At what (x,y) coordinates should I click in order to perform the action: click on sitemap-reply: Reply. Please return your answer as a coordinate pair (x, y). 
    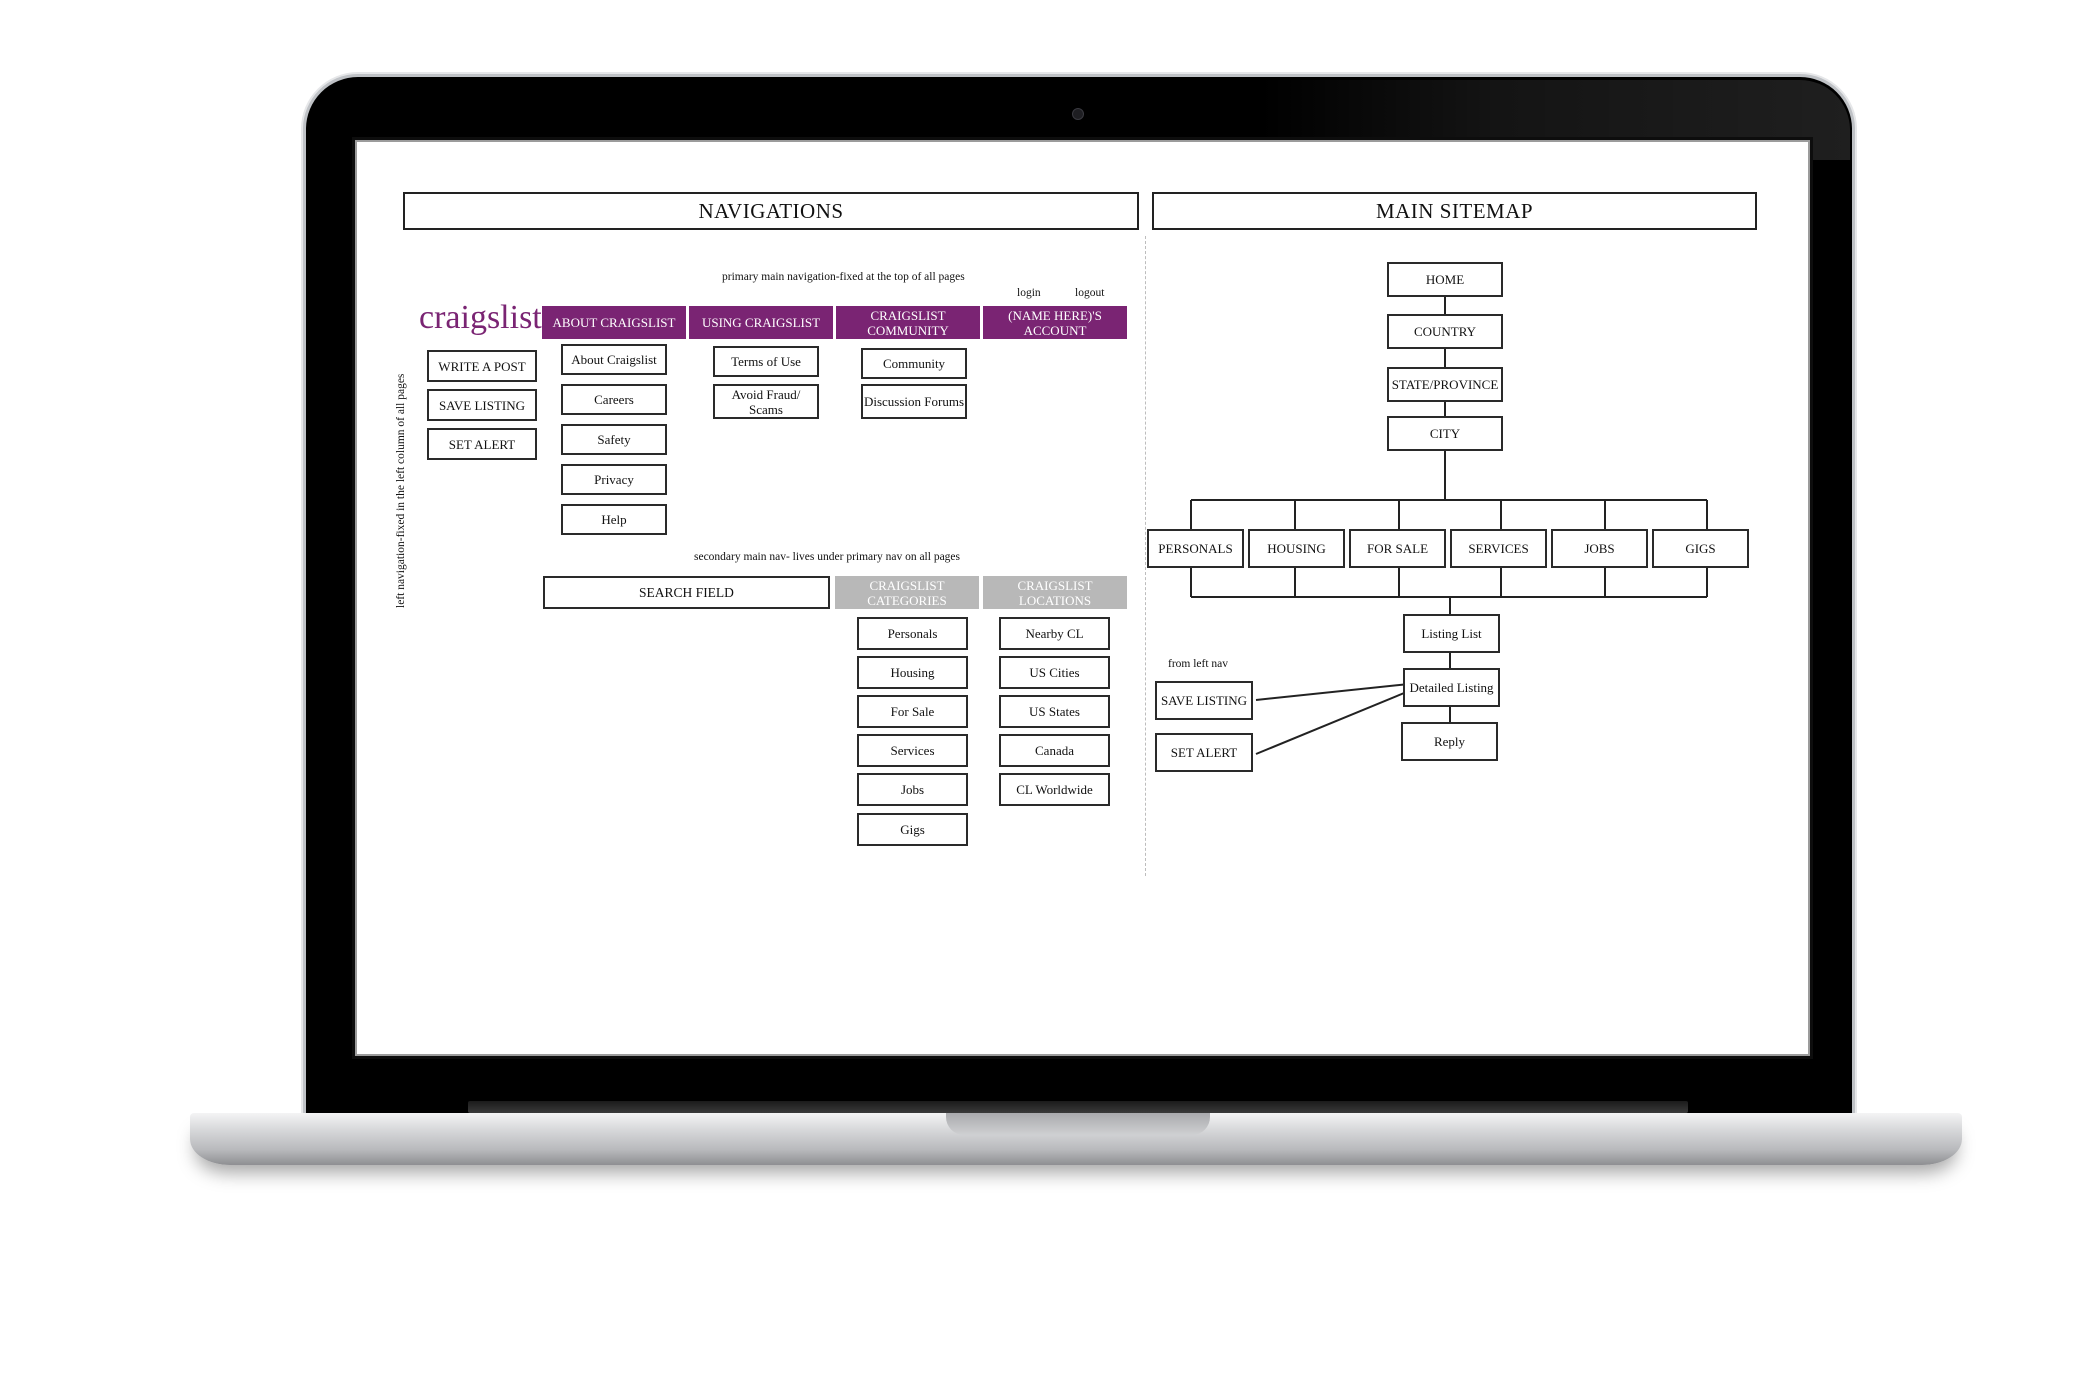
    Looking at the image, I should click on (1449, 741).